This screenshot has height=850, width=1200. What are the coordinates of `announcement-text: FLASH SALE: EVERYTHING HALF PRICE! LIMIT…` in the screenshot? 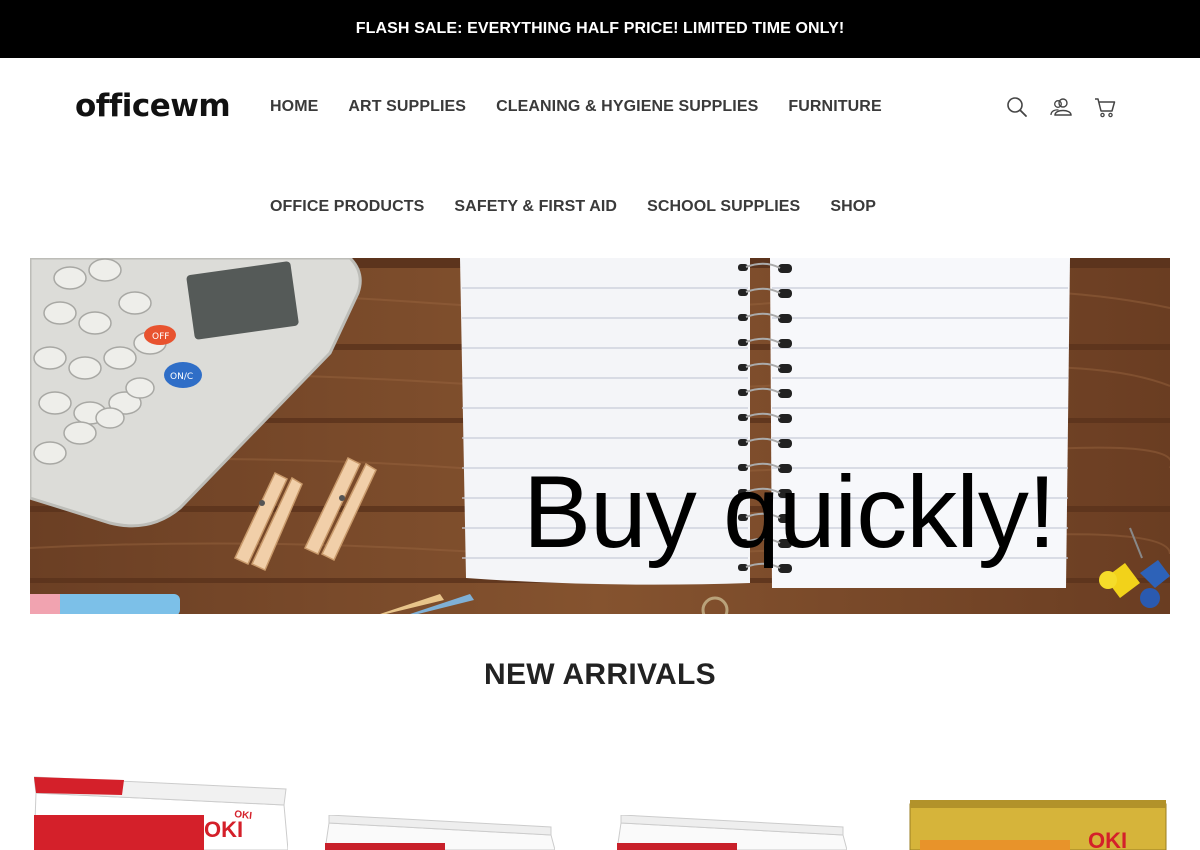 It's located at (600, 28).